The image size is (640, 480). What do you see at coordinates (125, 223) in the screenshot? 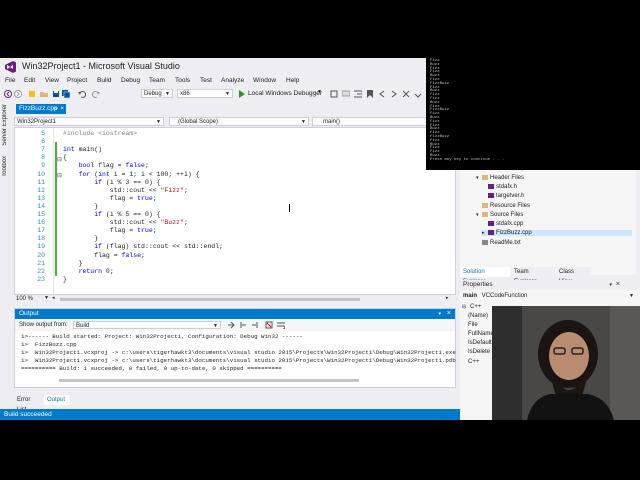
I see `code-line: std::cout << "Buzz";` at bounding box center [125, 223].